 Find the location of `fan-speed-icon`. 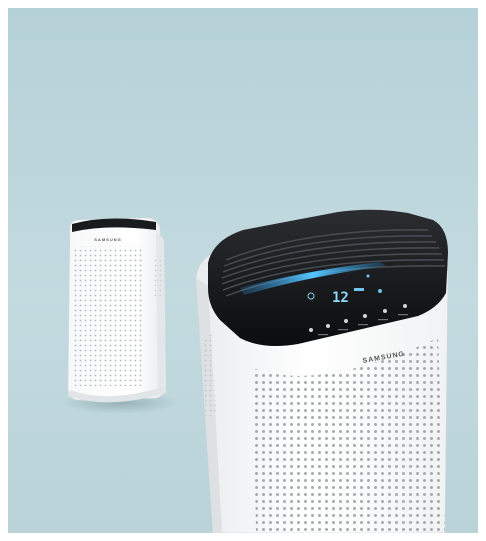

fan-speed-icon is located at coordinates (328, 326).